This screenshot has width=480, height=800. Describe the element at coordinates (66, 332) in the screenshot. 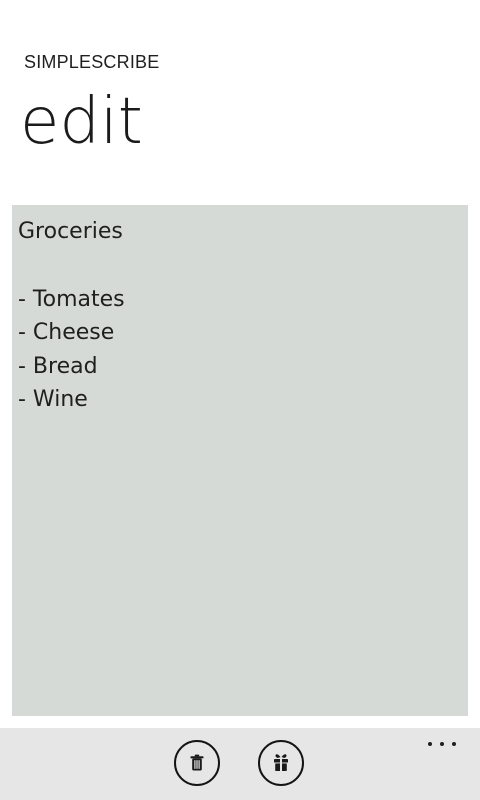

I see `note-line-2: - Cheese` at that location.